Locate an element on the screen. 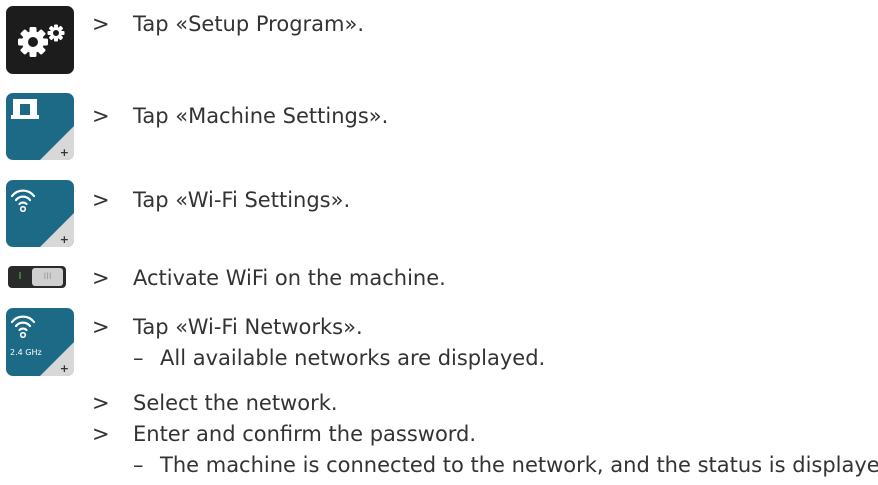  wifi-settings-button: + is located at coordinates (40, 213).